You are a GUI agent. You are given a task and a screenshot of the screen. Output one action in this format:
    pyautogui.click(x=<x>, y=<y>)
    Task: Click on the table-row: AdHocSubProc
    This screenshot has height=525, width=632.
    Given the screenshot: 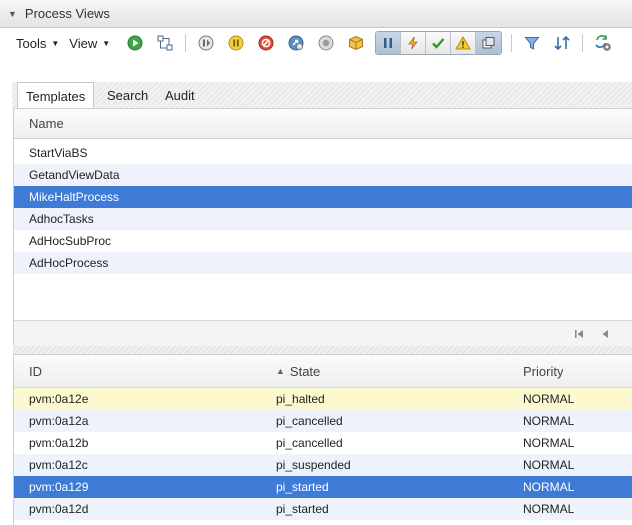 What is the action you would take?
    pyautogui.click(x=323, y=241)
    